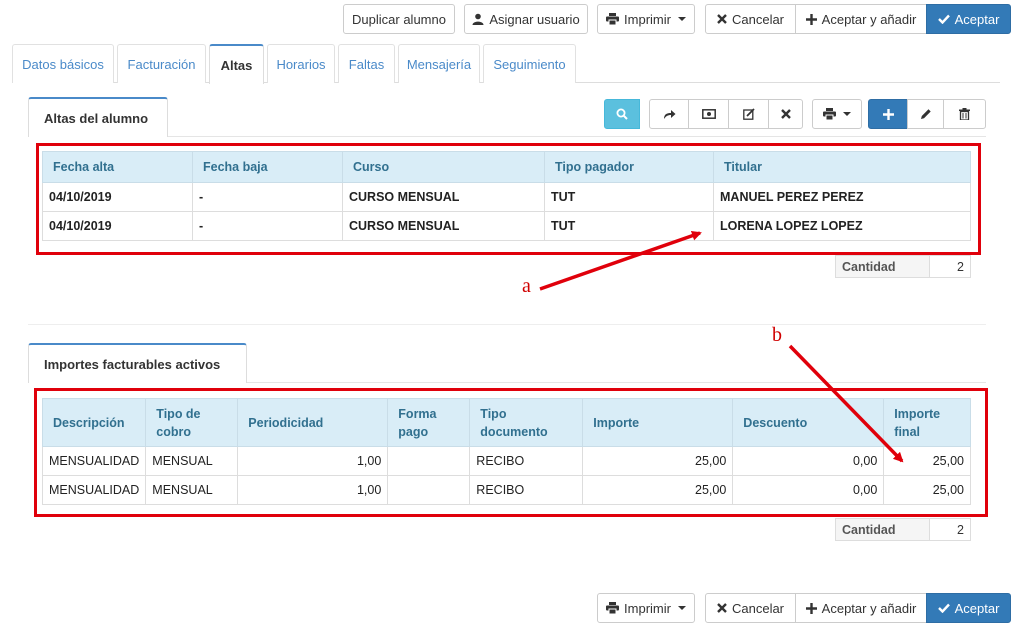  I want to click on money-icon, so click(708, 114).